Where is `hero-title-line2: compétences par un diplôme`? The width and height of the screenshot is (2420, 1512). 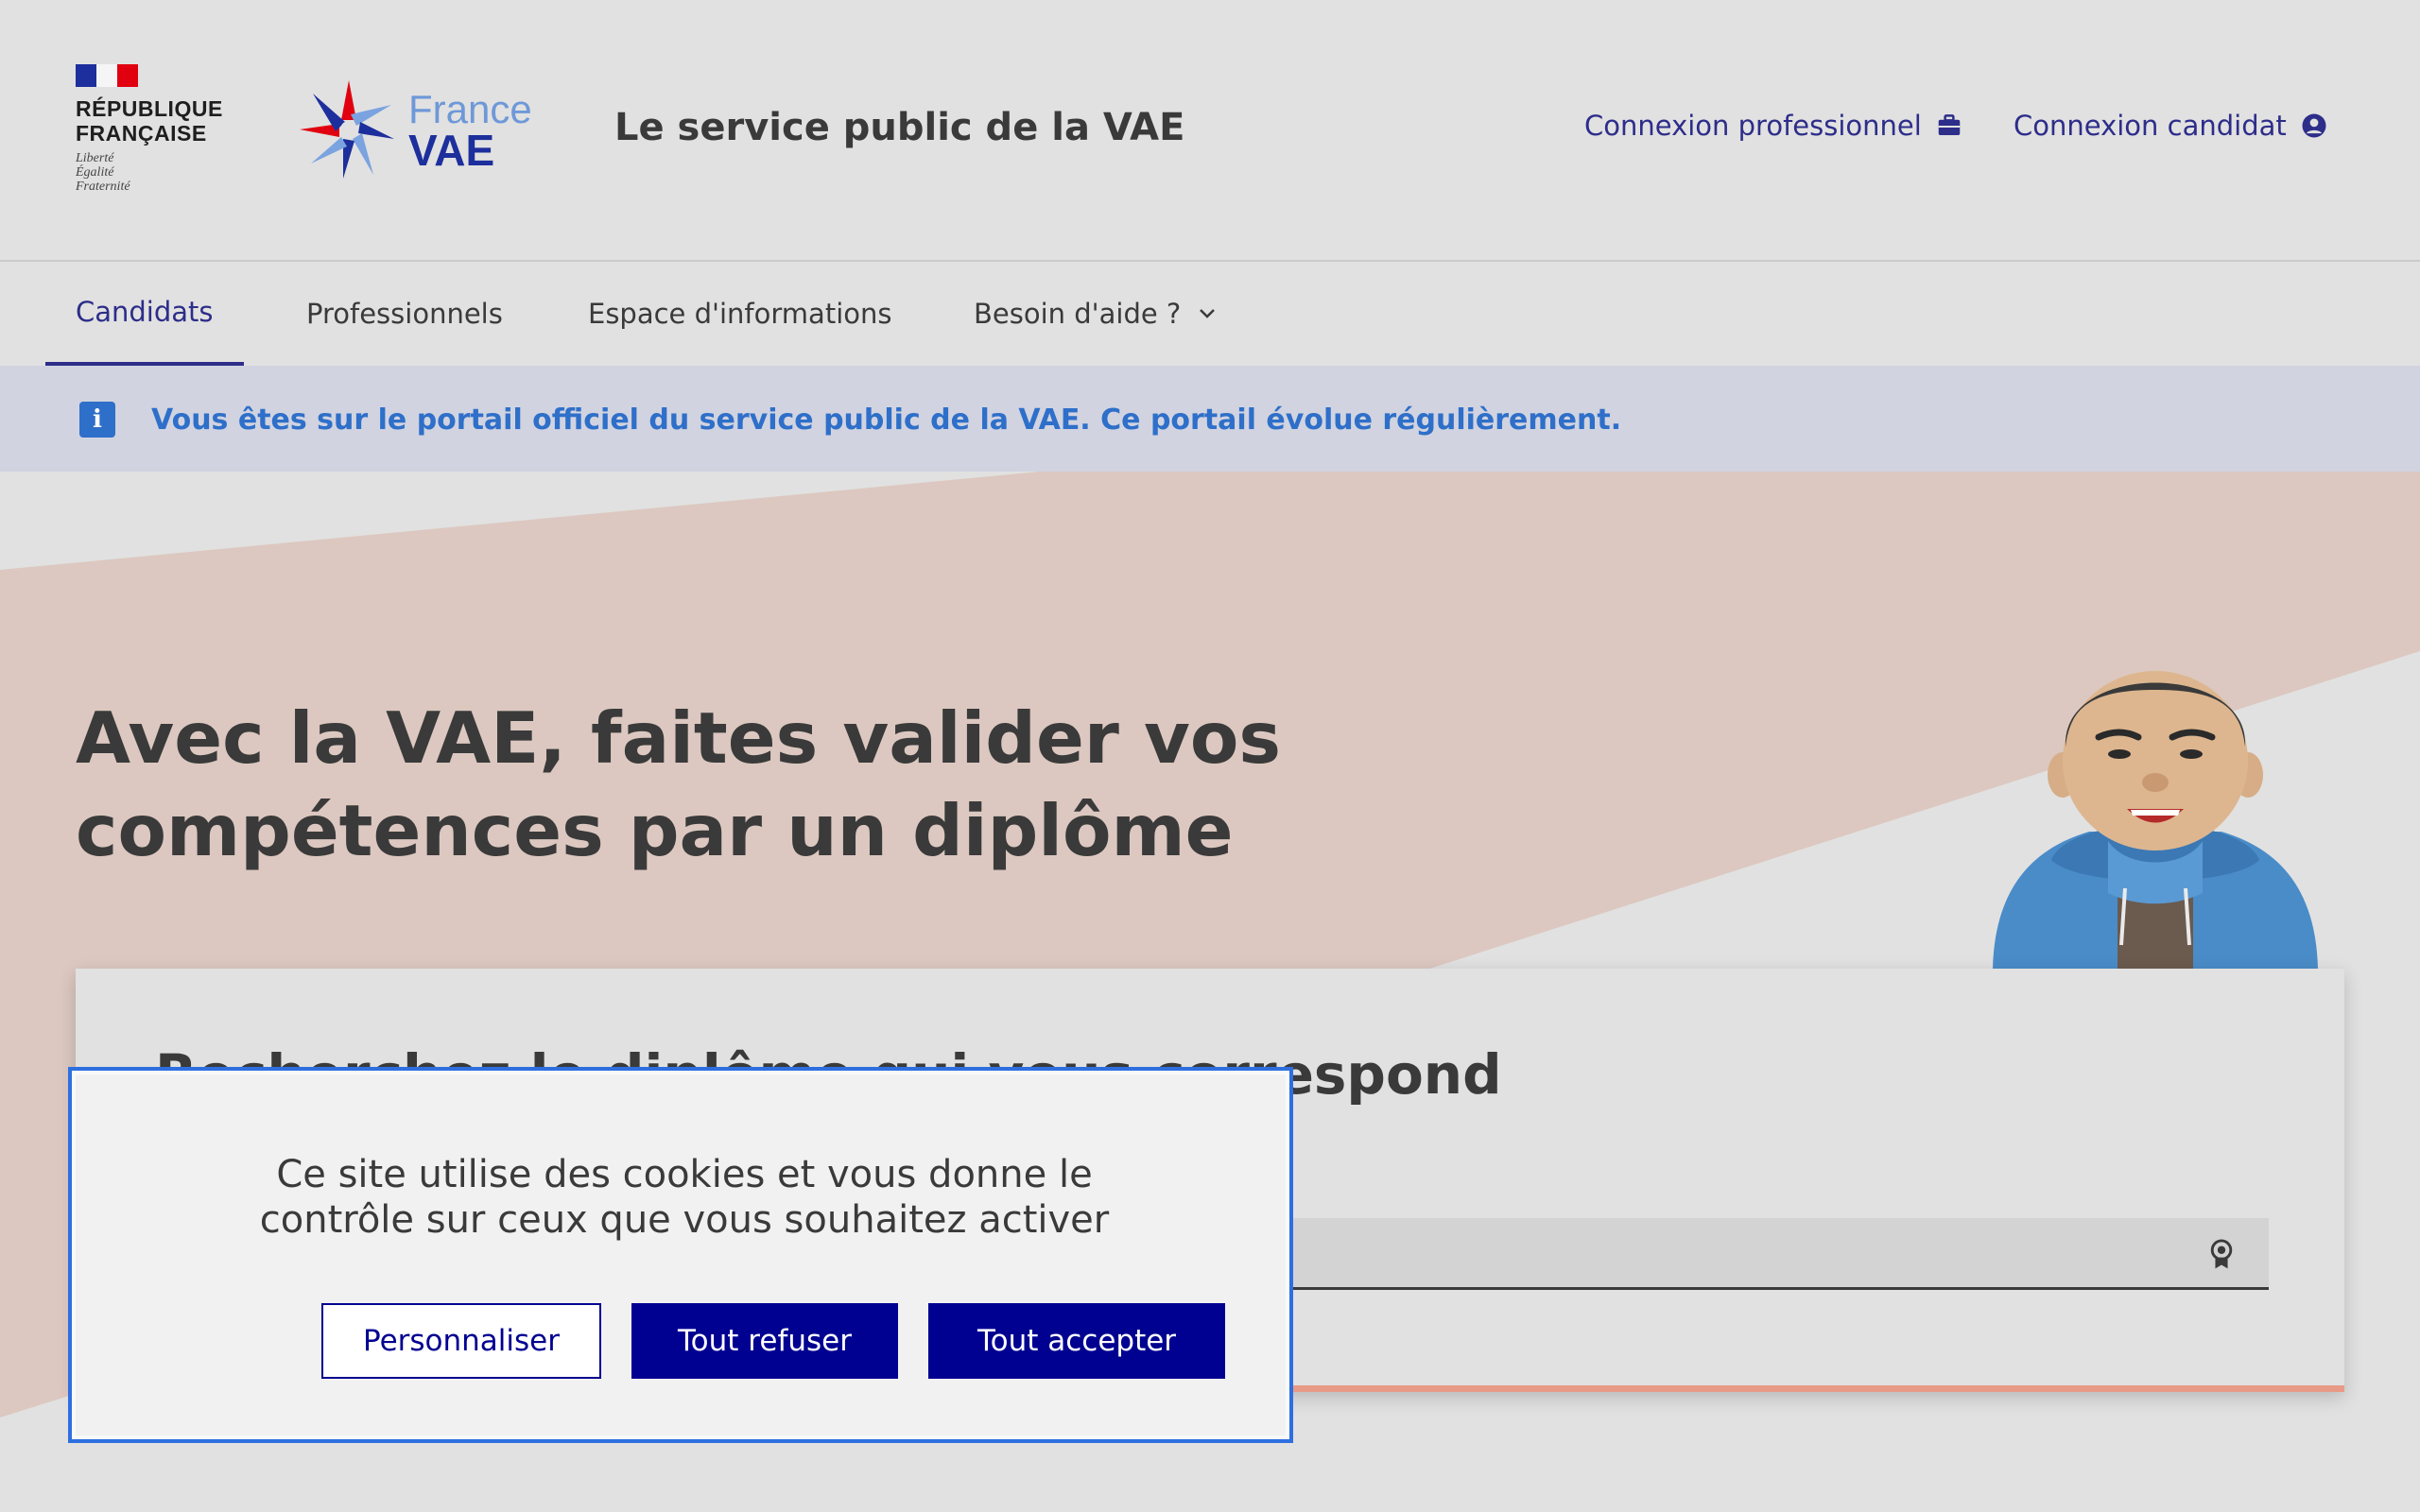
hero-title-line2: compétences par un diplôme is located at coordinates (655, 830).